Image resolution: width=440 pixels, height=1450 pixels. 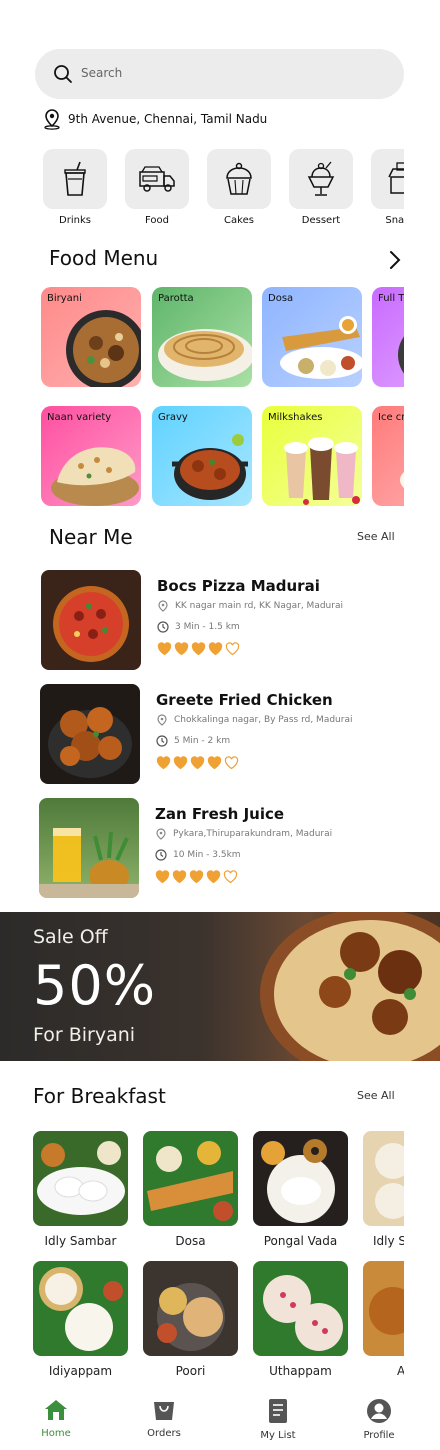 I want to click on category-food: Food, so click(x=157, y=187).